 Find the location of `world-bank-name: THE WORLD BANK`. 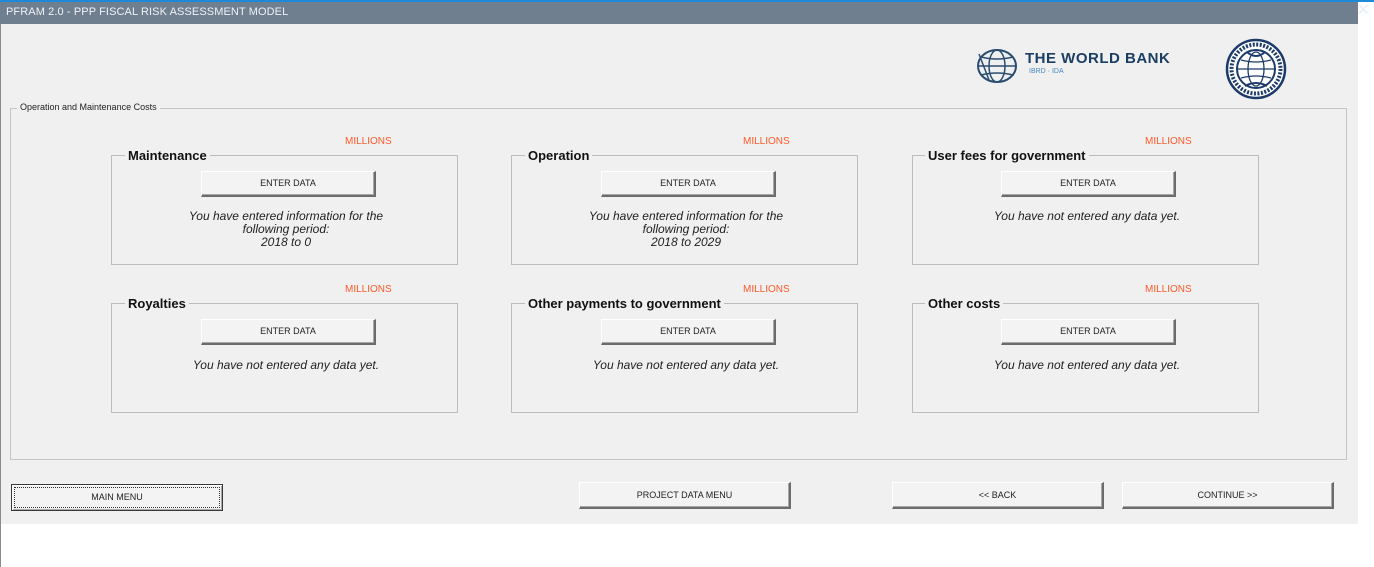

world-bank-name: THE WORLD BANK is located at coordinates (1098, 58).